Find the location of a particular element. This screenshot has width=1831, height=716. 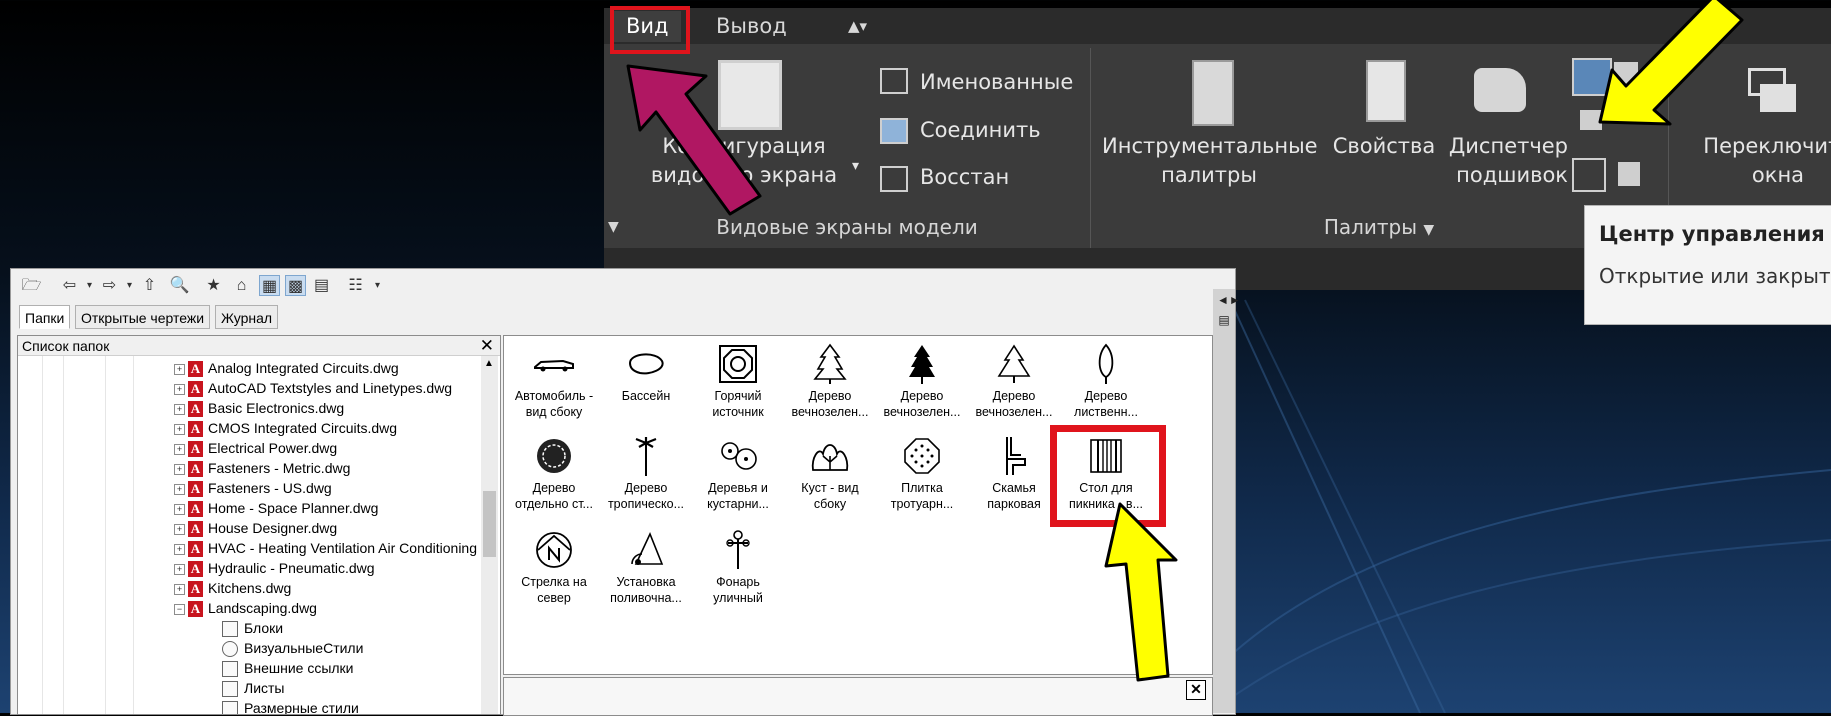

blocks-icon is located at coordinates (230, 629).